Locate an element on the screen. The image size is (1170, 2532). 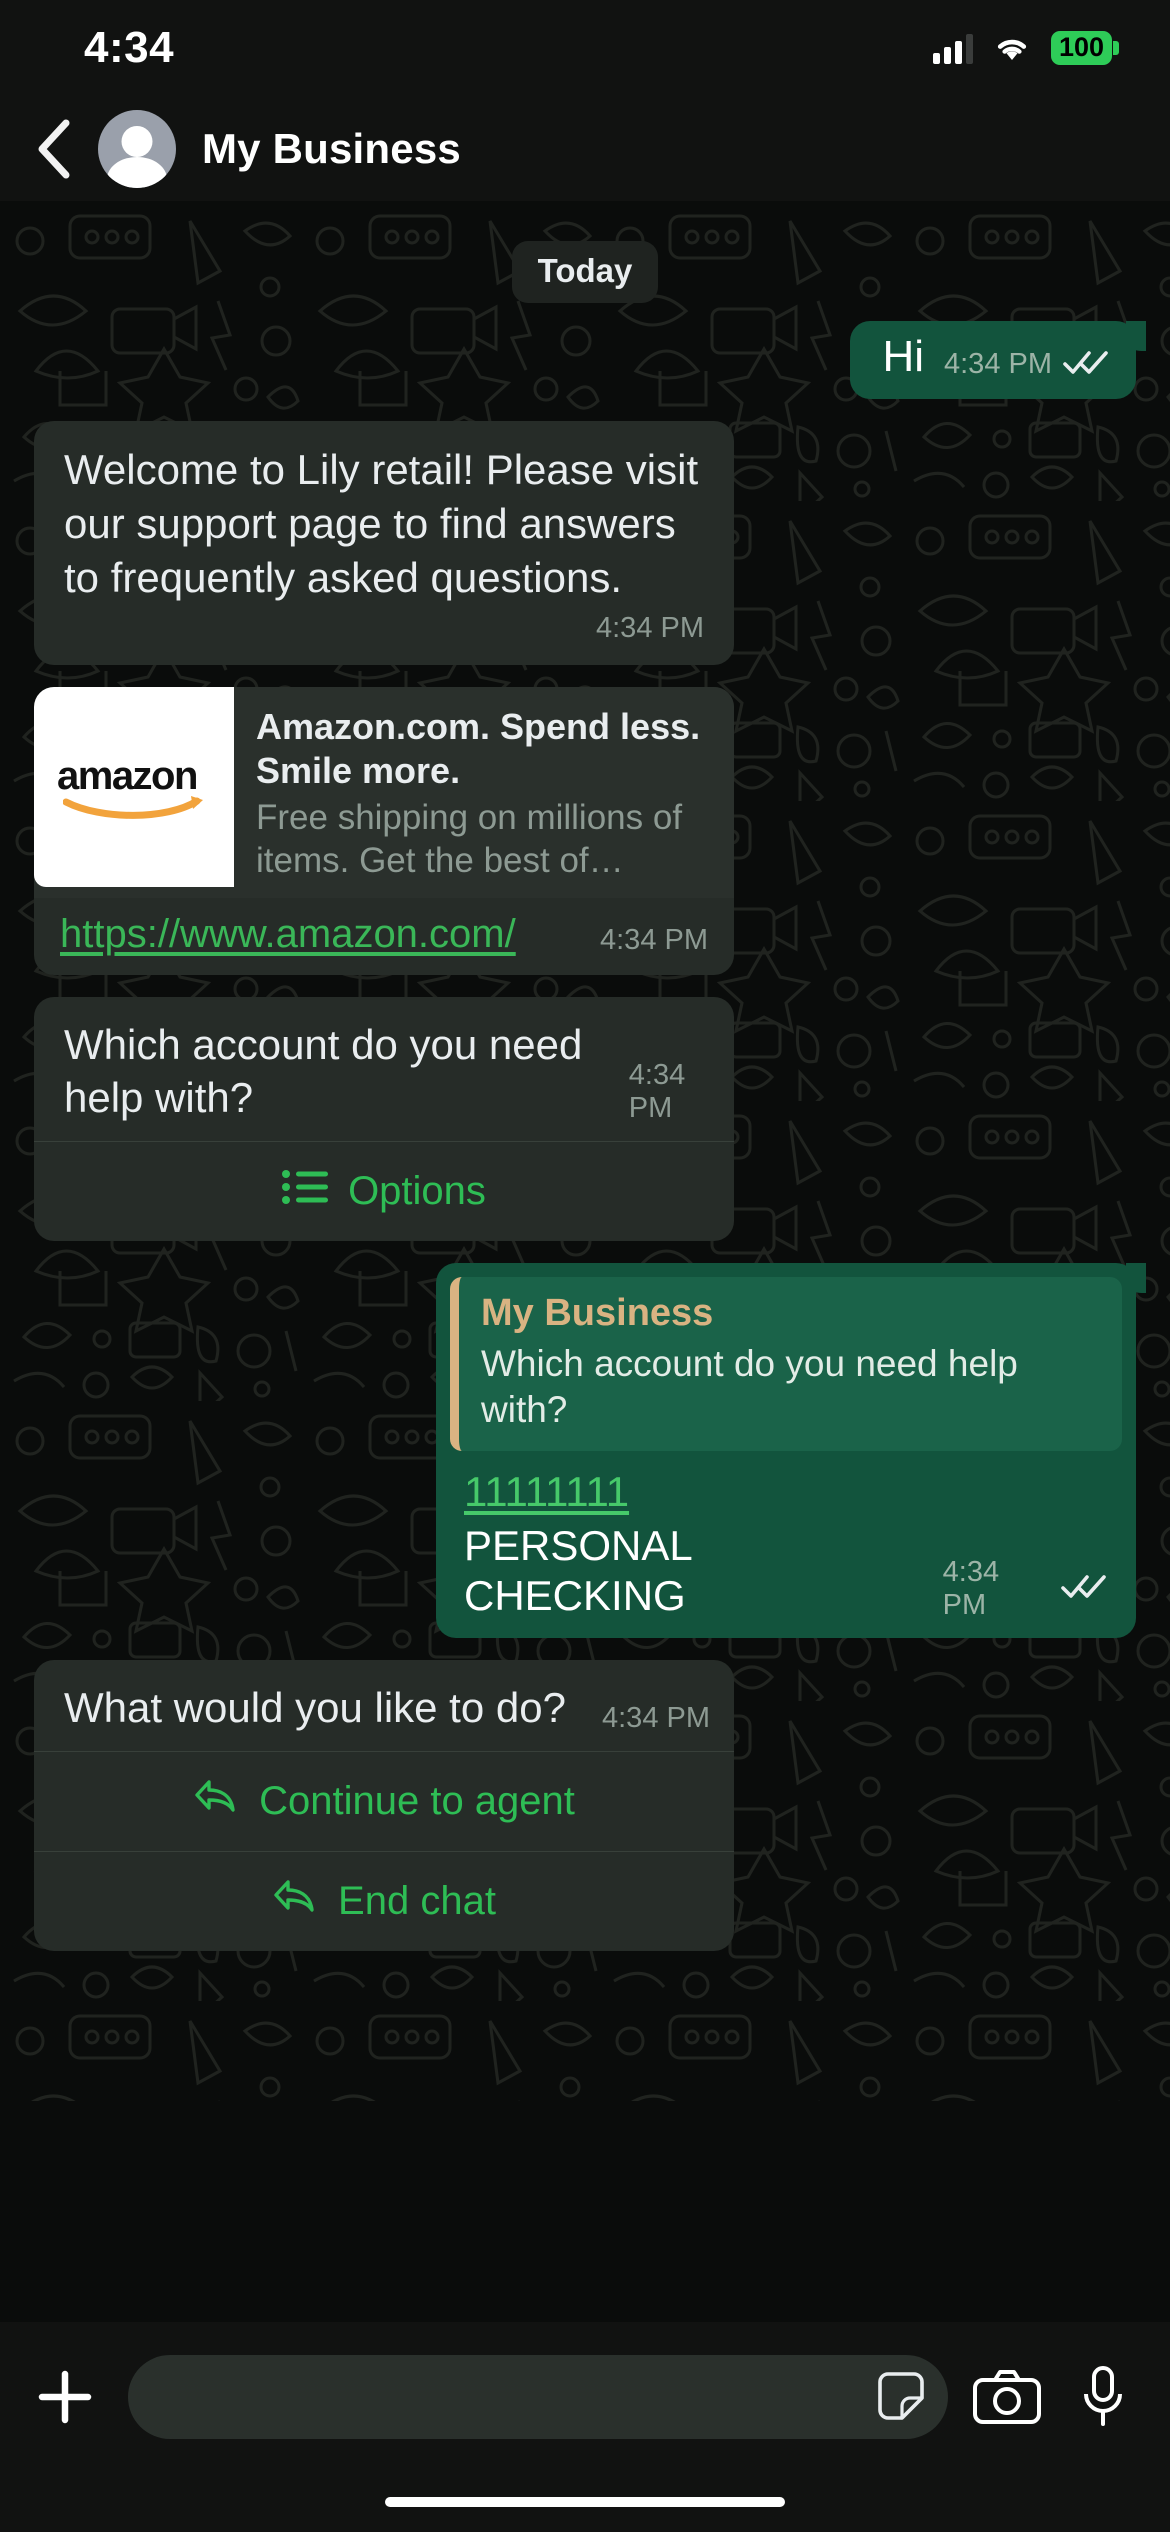
home-indicator-bar is located at coordinates (585, 2502).